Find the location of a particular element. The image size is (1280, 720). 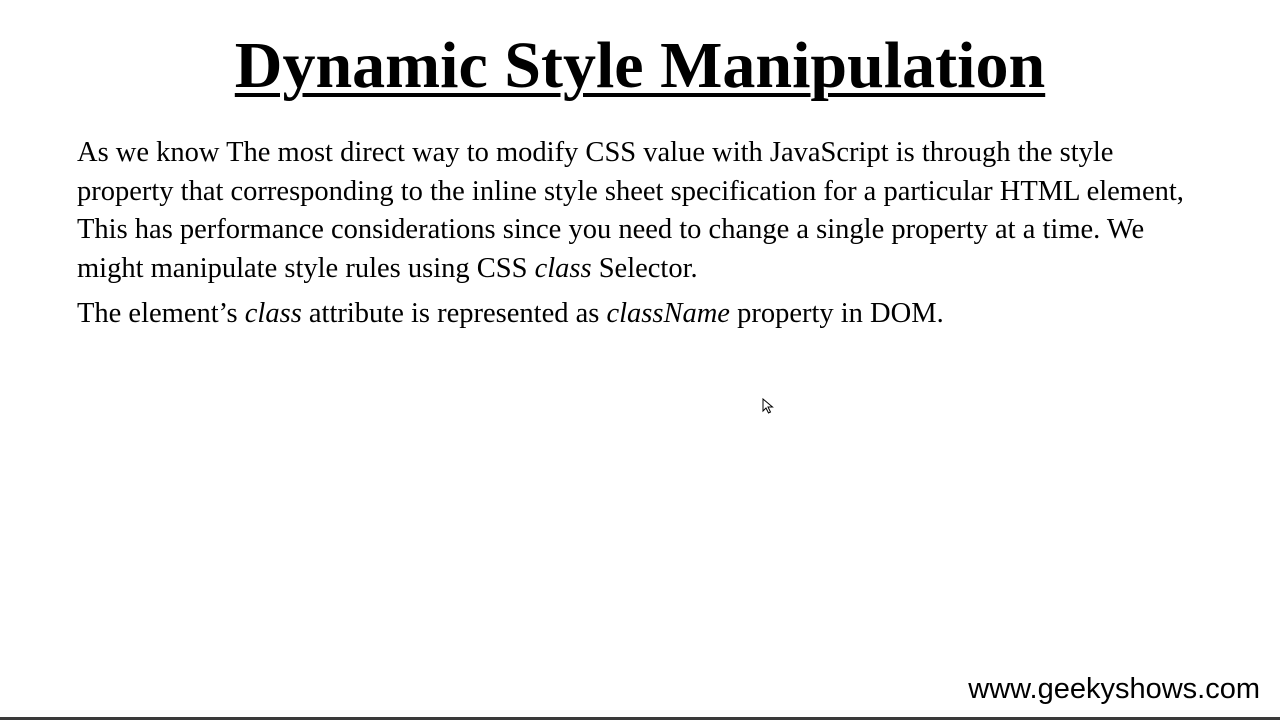

footer-website-url: www.geekyshows.com is located at coordinates (1114, 689).